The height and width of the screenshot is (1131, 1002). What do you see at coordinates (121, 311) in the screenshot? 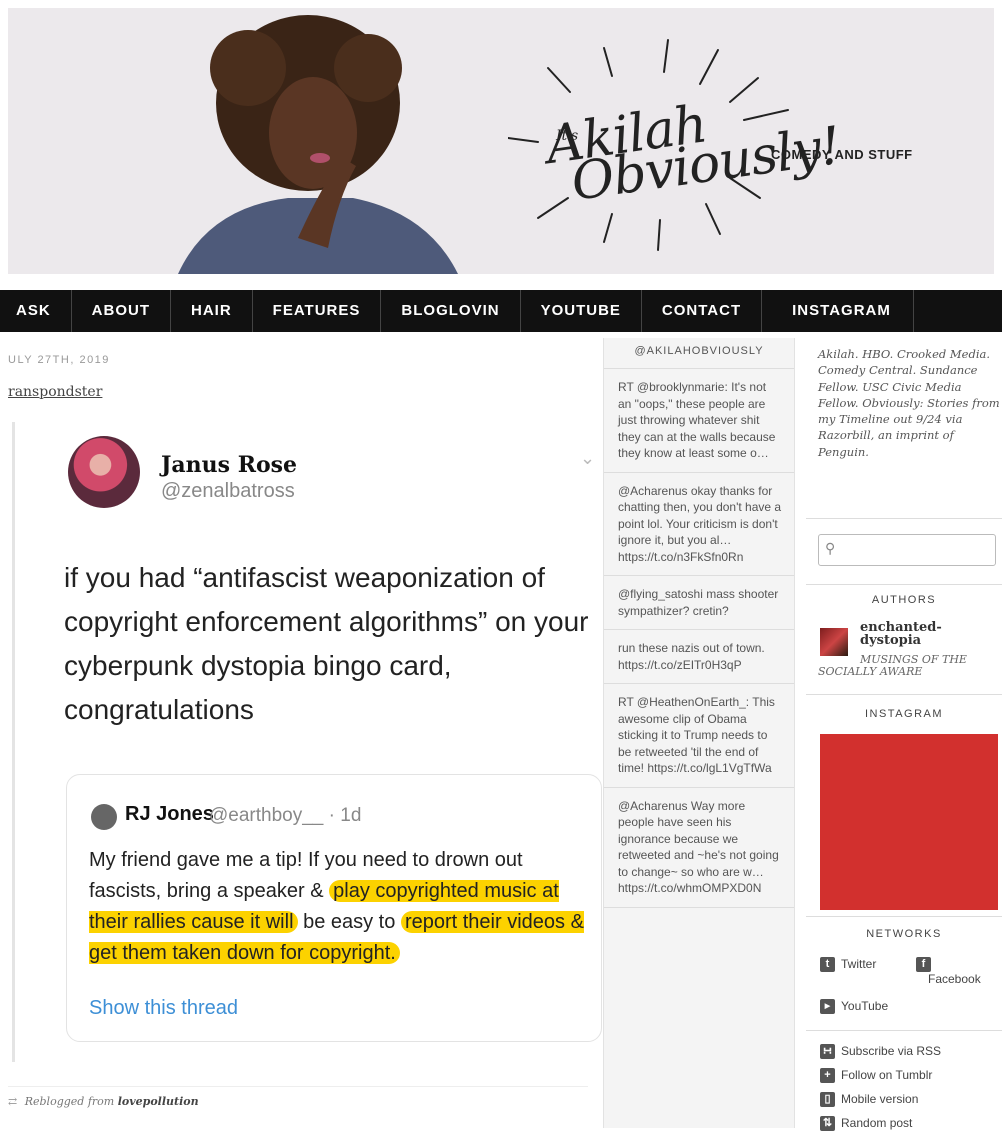
I see `nav-about: ABOUT` at bounding box center [121, 311].